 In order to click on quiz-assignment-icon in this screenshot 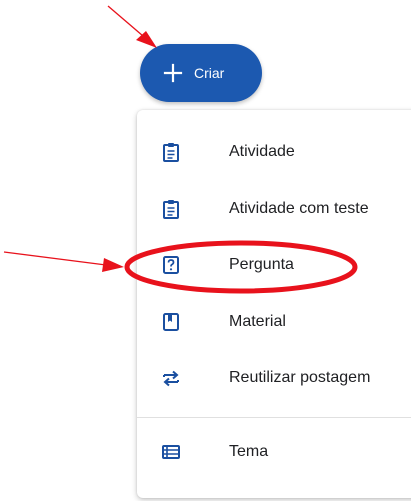, I will do `click(171, 209)`.